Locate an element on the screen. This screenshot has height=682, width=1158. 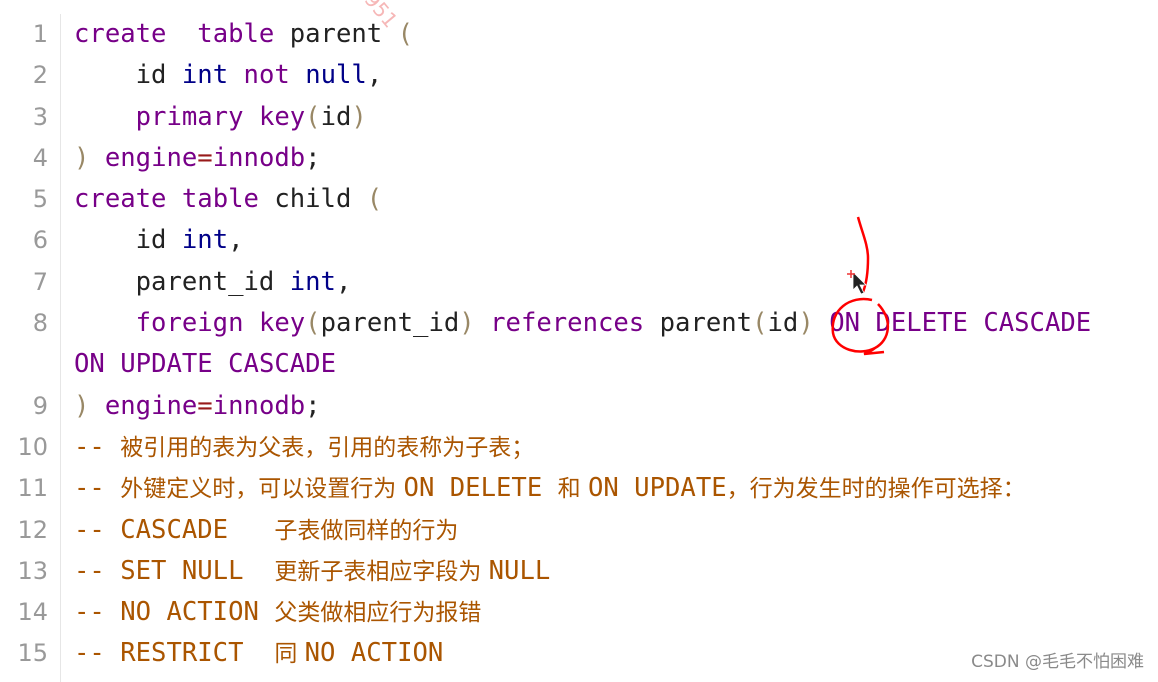
red-annotation is located at coordinates (860, 286).